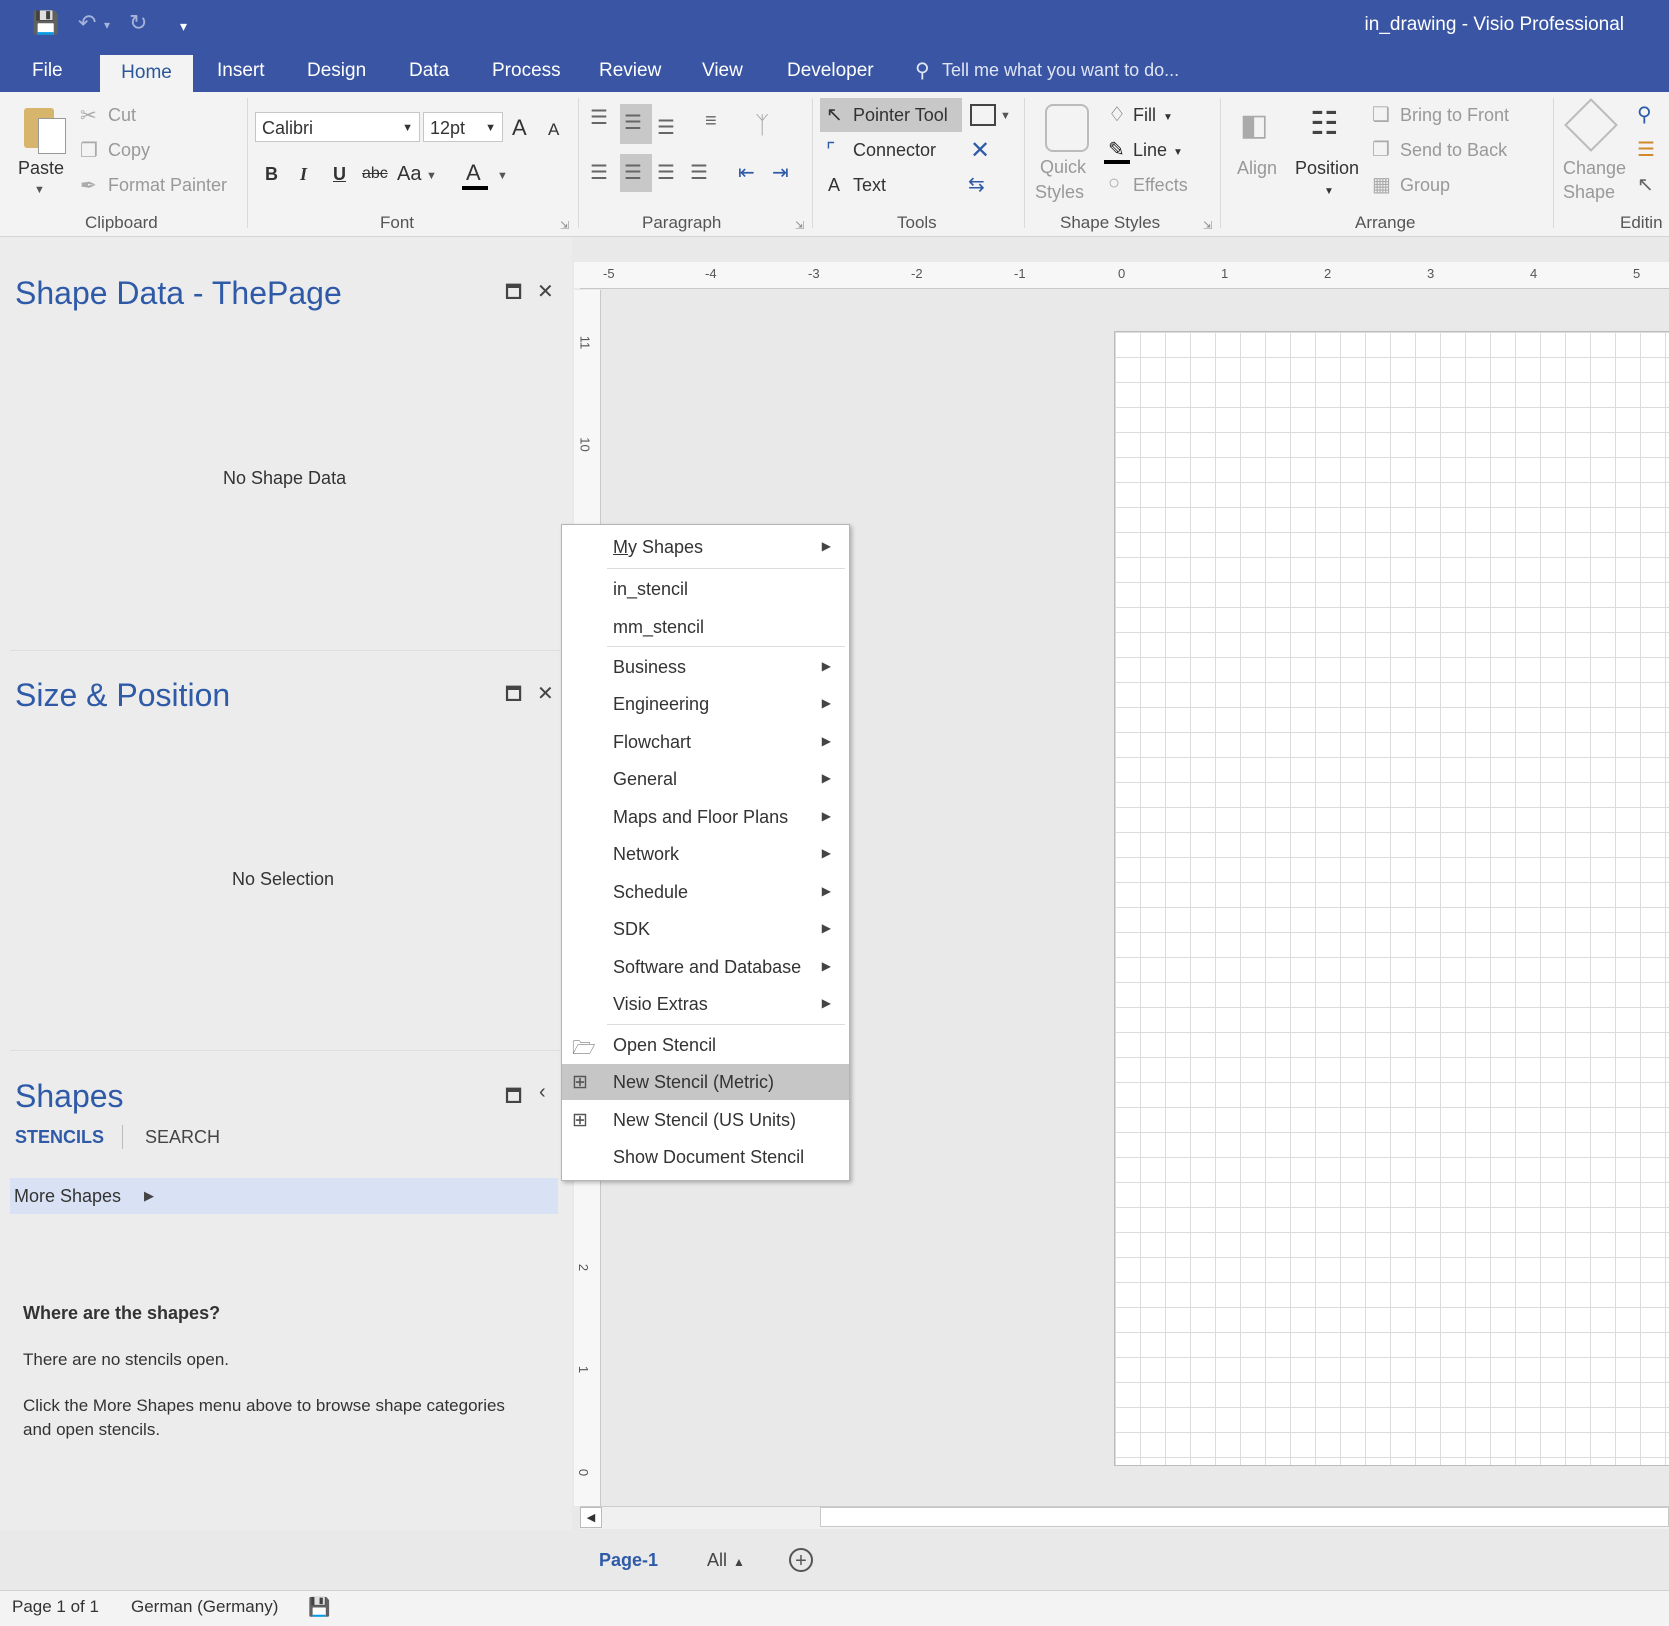  Describe the element at coordinates (628, 1560) in the screenshot. I see `page-tab-page1: Page-1` at that location.